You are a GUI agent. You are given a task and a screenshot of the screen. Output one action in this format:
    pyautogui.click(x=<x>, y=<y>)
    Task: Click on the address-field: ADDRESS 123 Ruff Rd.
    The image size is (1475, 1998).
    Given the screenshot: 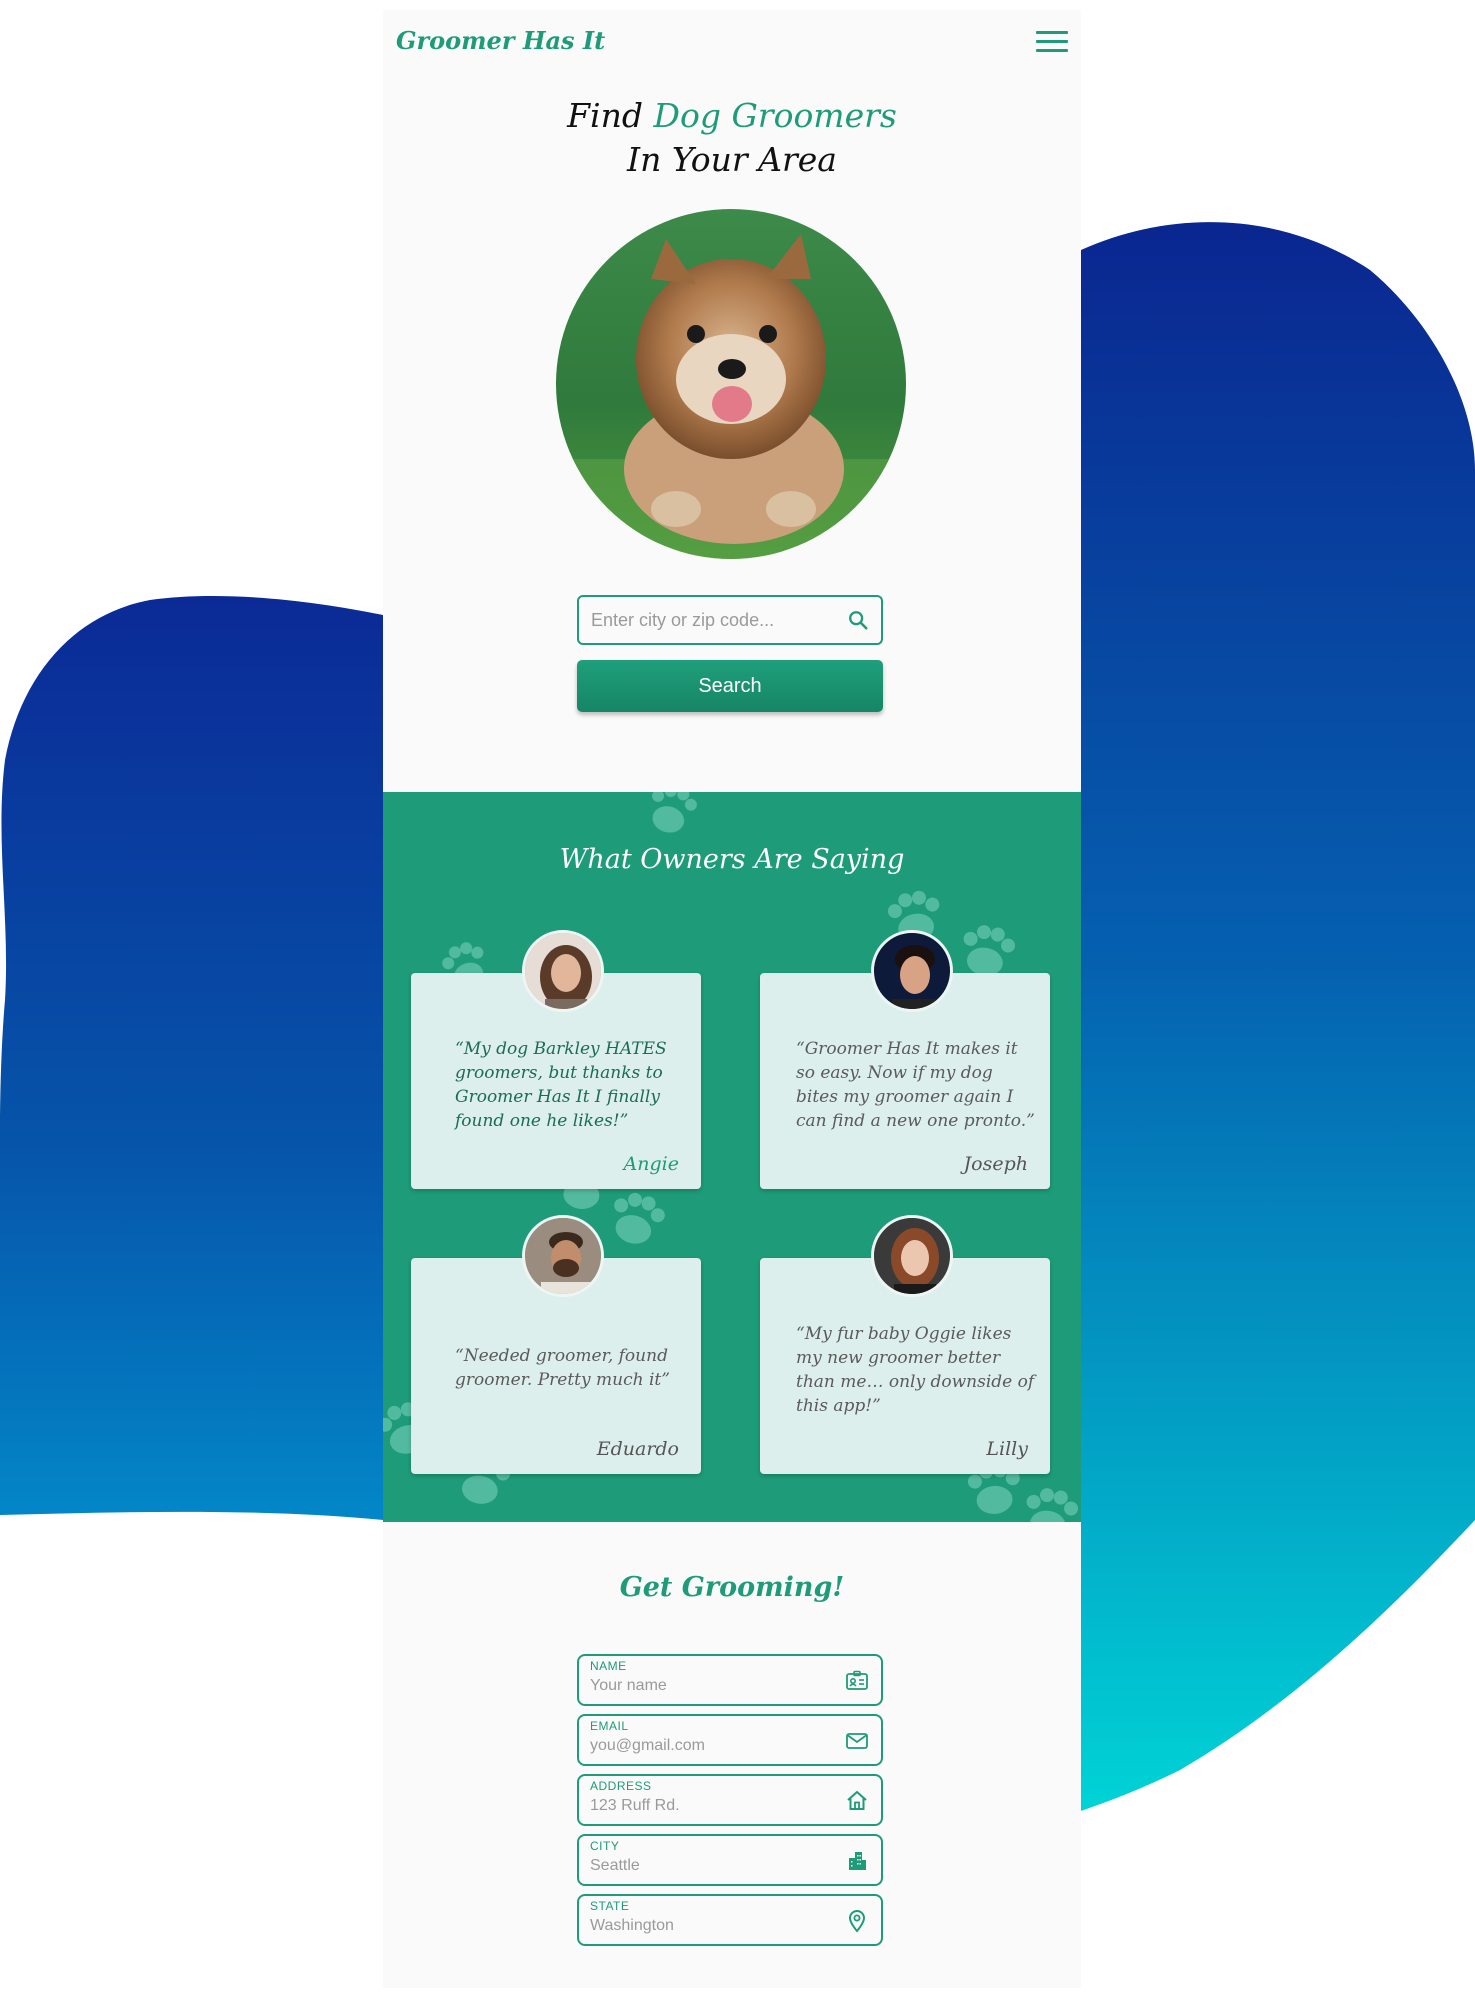 What is the action you would take?
    pyautogui.click(x=730, y=1800)
    